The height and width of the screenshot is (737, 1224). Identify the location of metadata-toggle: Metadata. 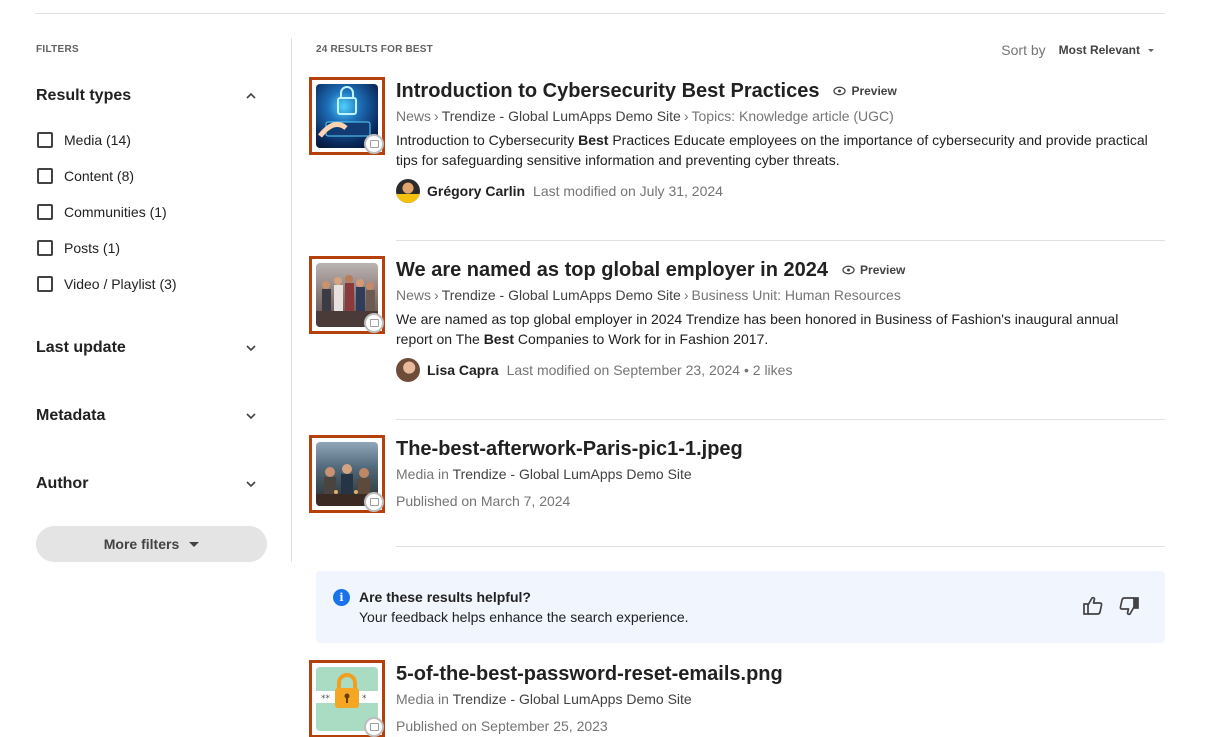
(147, 416).